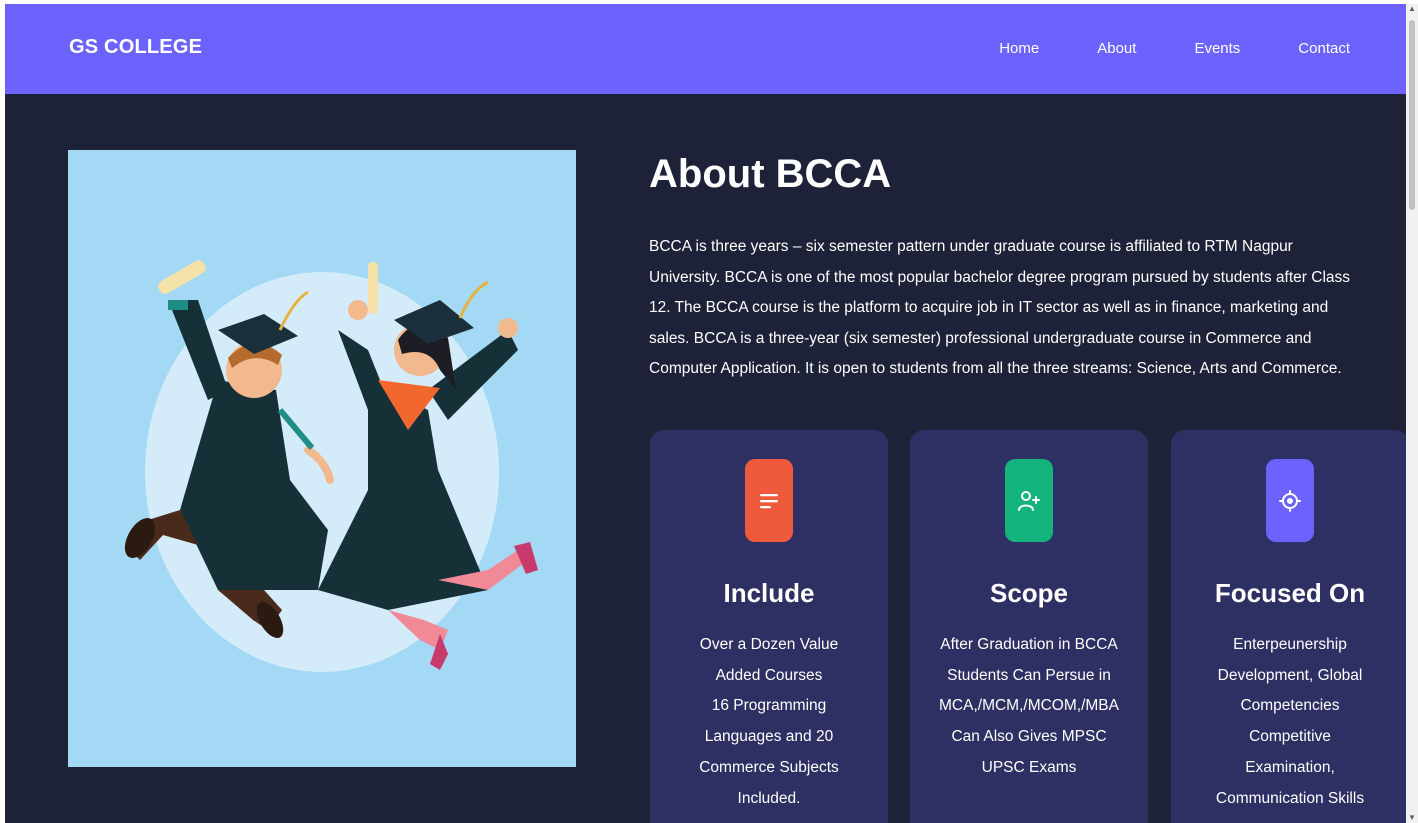  Describe the element at coordinates (1290, 767) in the screenshot. I see `card-line: Examination,` at that location.